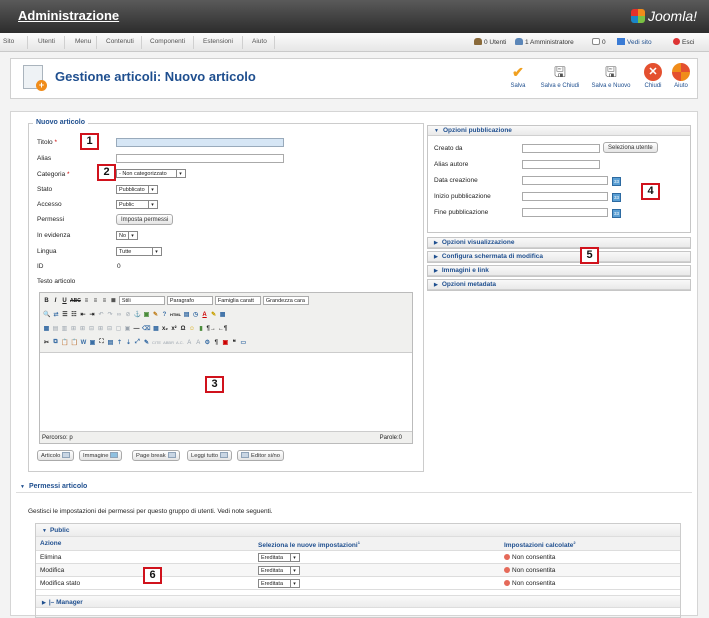 The width and height of the screenshot is (709, 618). What do you see at coordinates (68, 15) in the screenshot?
I see `admin-title-link: Administrazione` at bounding box center [68, 15].